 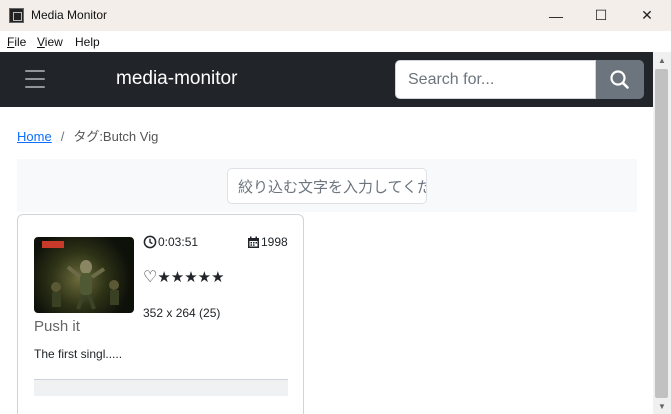 I want to click on menu-bar: File View Help, so click(x=335, y=41).